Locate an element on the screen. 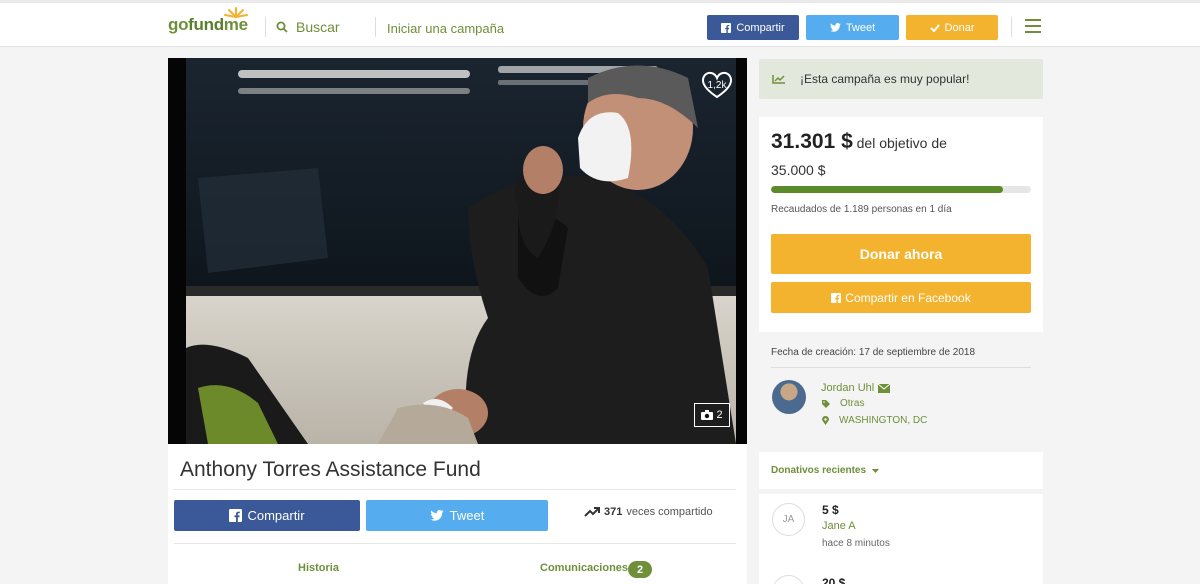 The height and width of the screenshot is (584, 1200). chart-line-icon is located at coordinates (778, 79).